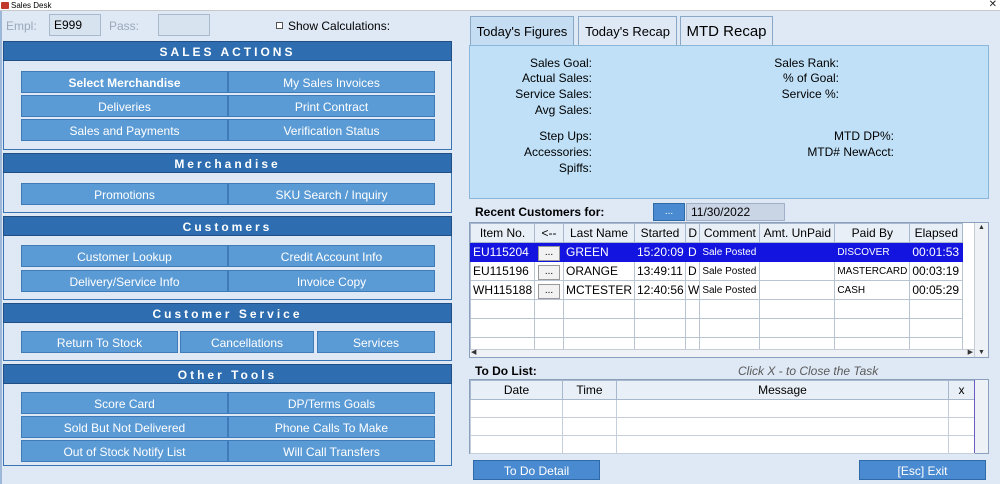 Image resolution: width=1000 pixels, height=484 pixels. Describe the element at coordinates (124, 281) in the screenshot. I see `delivery-service-info-button: Delivery/Service Info` at that location.